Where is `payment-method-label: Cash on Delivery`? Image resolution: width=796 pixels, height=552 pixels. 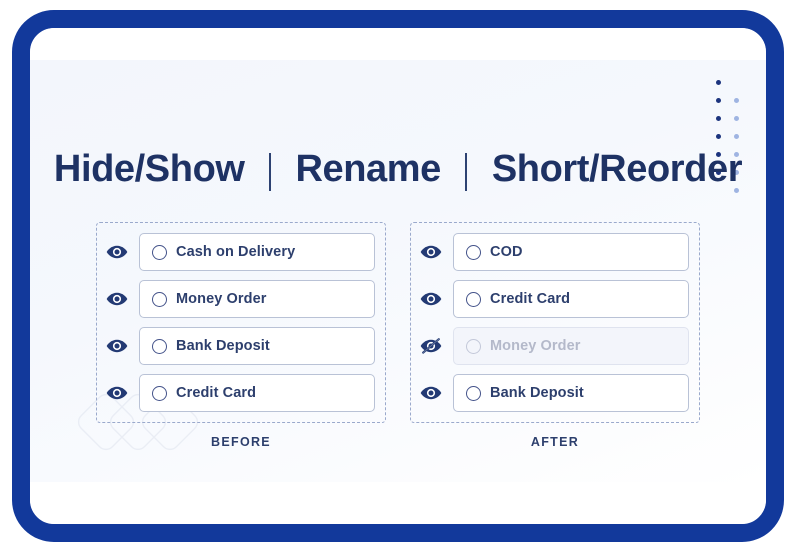 payment-method-label: Cash on Delivery is located at coordinates (236, 252).